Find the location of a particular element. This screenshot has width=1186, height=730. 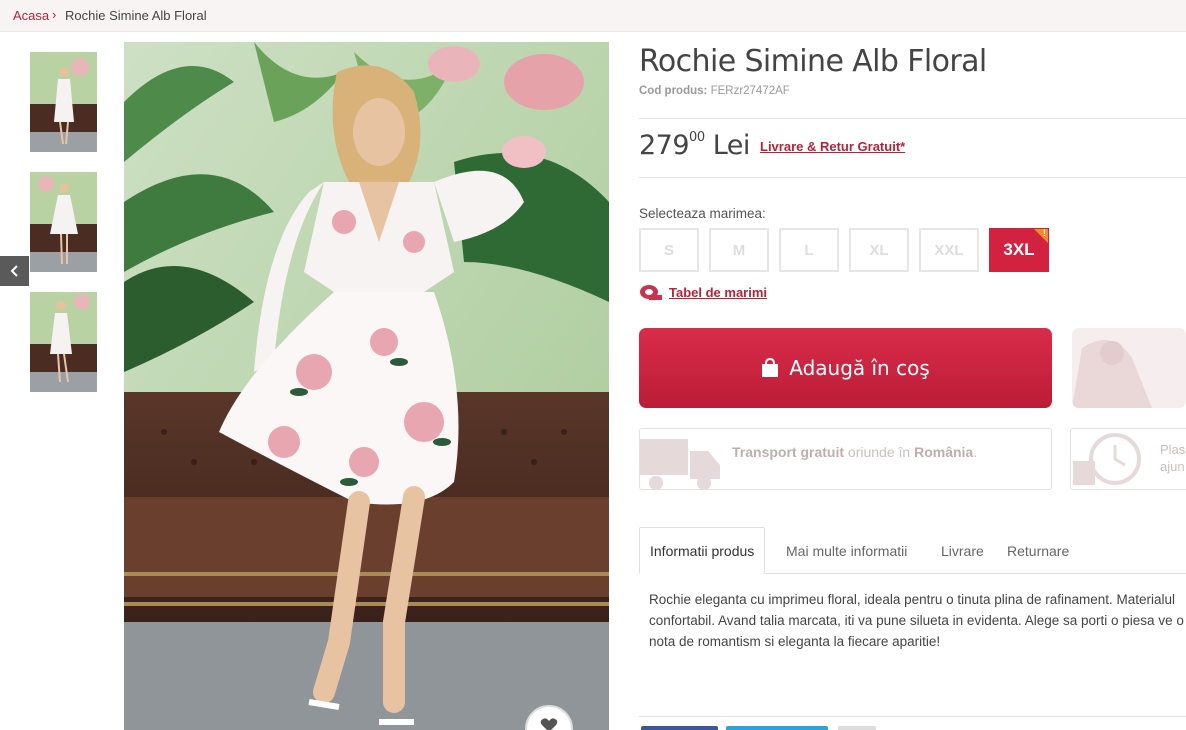

size-option-s: S is located at coordinates (669, 250).